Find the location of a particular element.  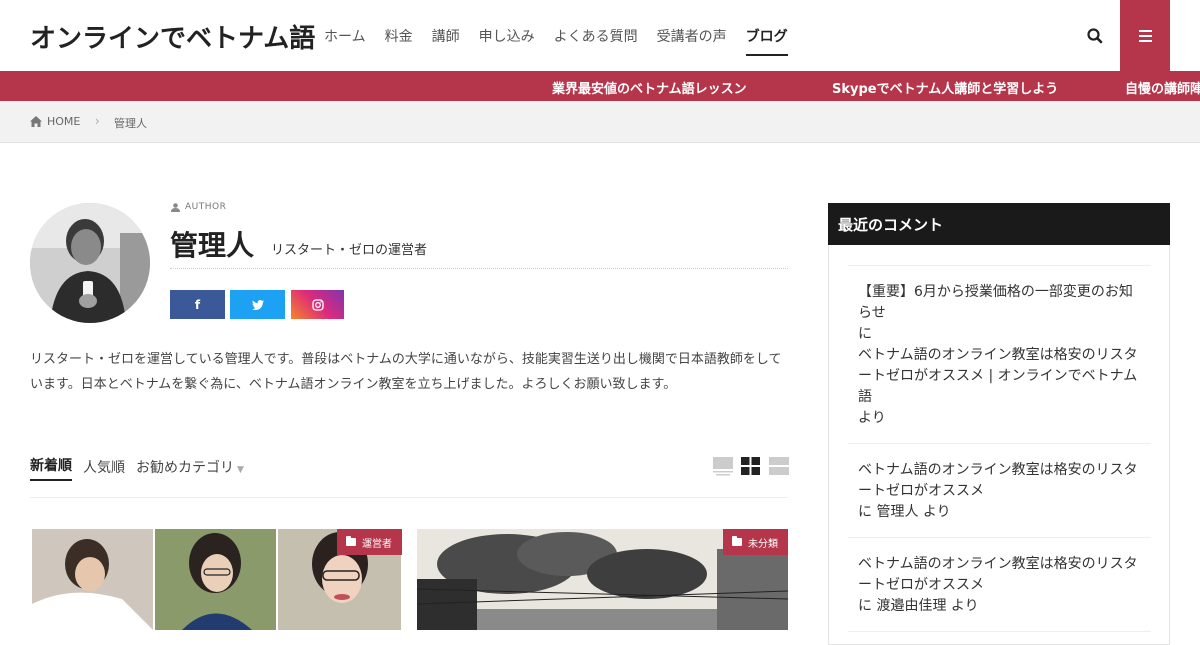

nav-item-price: 料金 is located at coordinates (399, 41).